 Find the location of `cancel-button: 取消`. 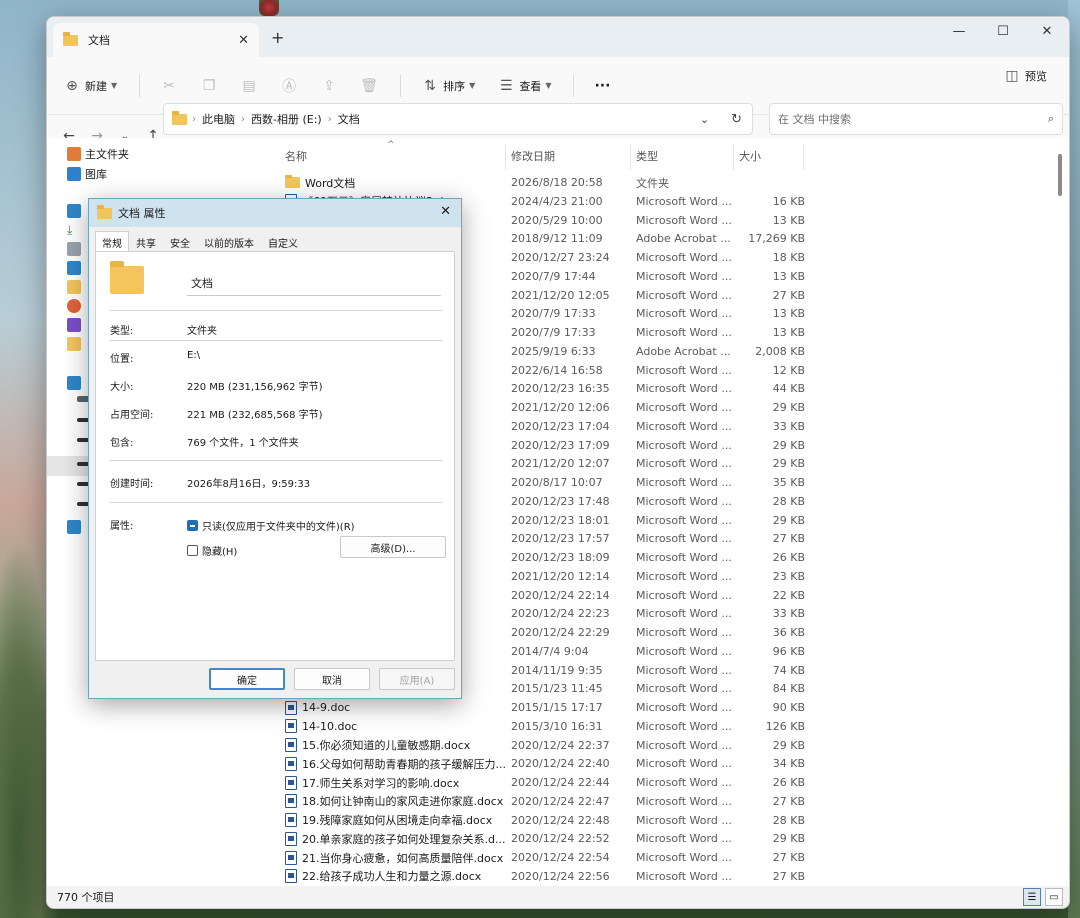

cancel-button: 取消 is located at coordinates (332, 679).